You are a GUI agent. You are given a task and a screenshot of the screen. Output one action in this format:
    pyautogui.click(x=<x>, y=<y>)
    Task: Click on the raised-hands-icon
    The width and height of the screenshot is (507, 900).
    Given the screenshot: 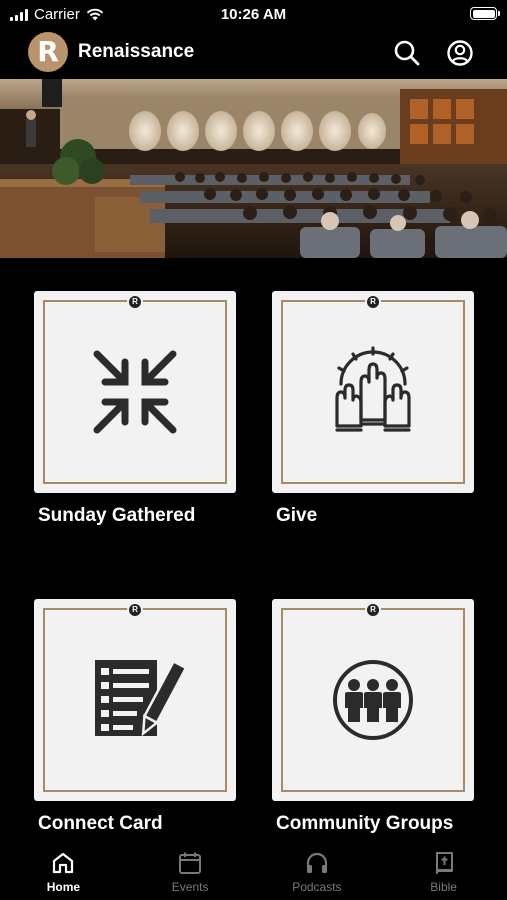 What is the action you would take?
    pyautogui.click(x=373, y=389)
    